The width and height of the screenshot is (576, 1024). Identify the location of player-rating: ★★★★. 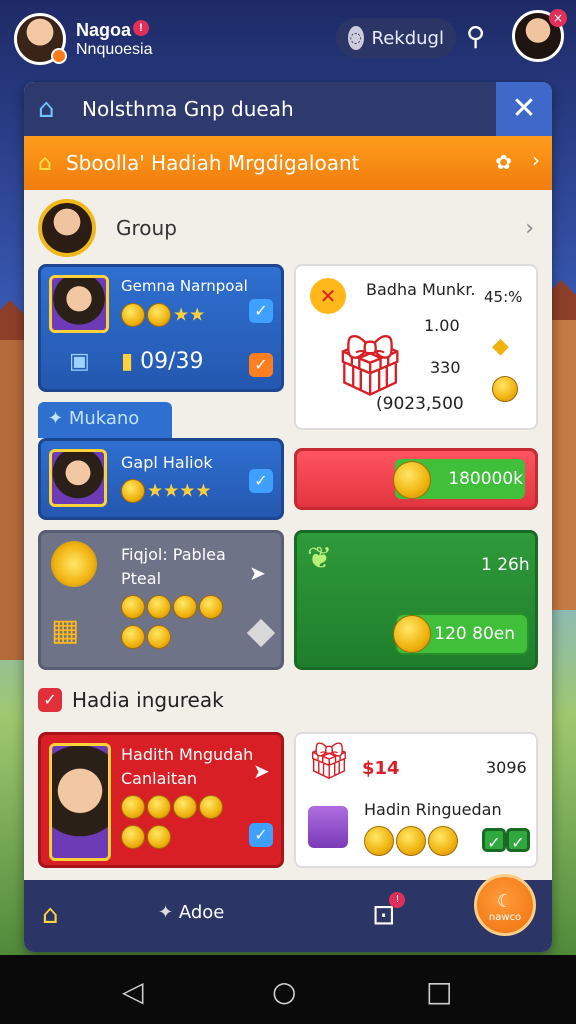
(166, 491).